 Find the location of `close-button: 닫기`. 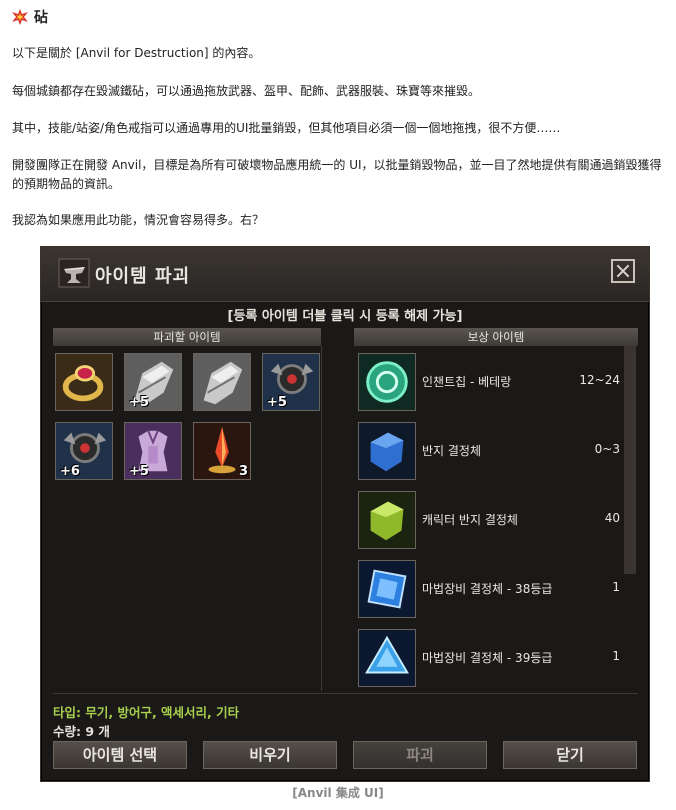

close-button: 닫기 is located at coordinates (570, 755).